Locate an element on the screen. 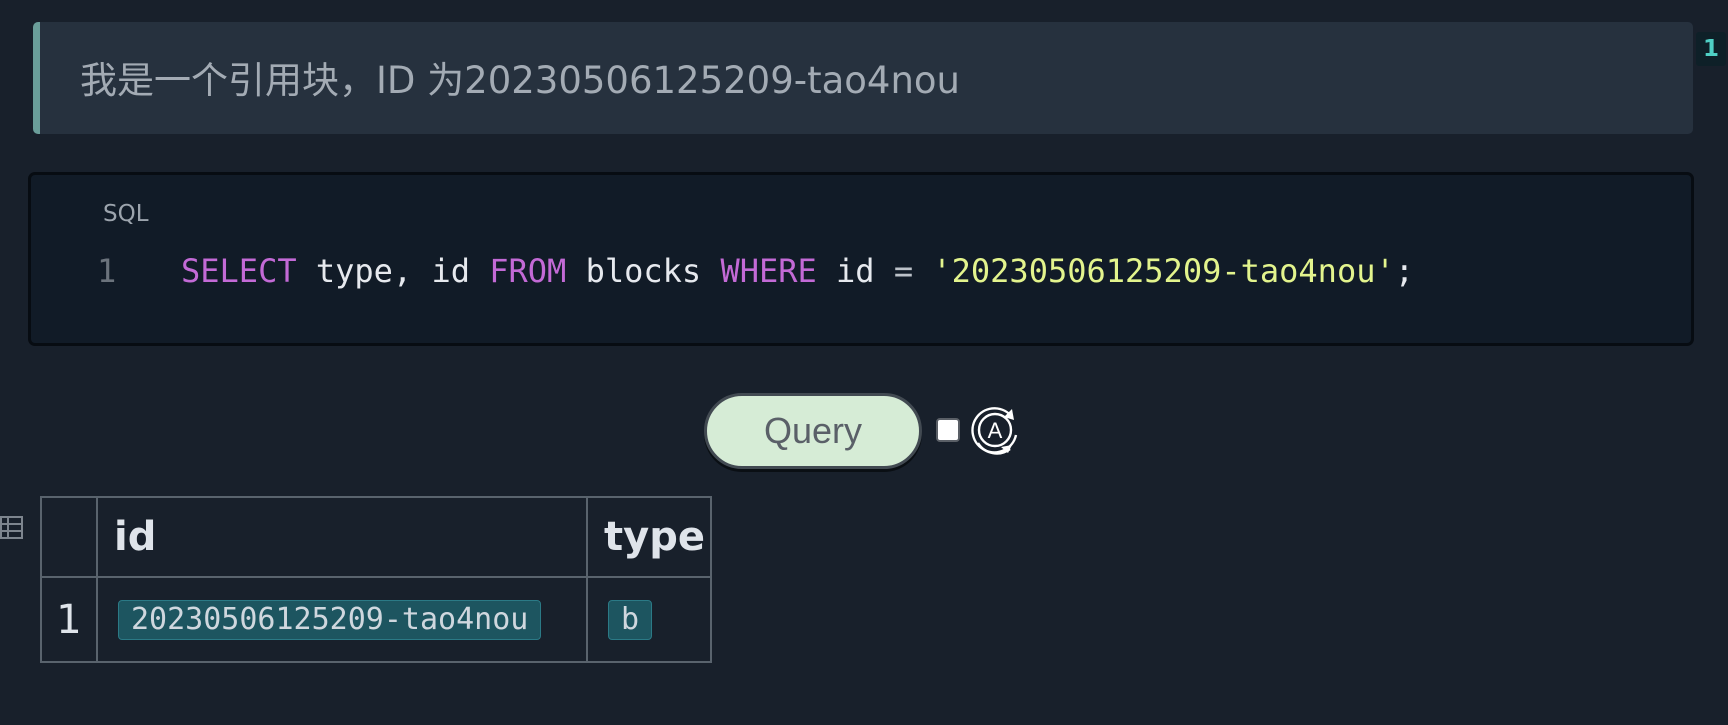 Image resolution: width=1728 pixels, height=725 pixels. code-semicolon: ; is located at coordinates (1404, 271).